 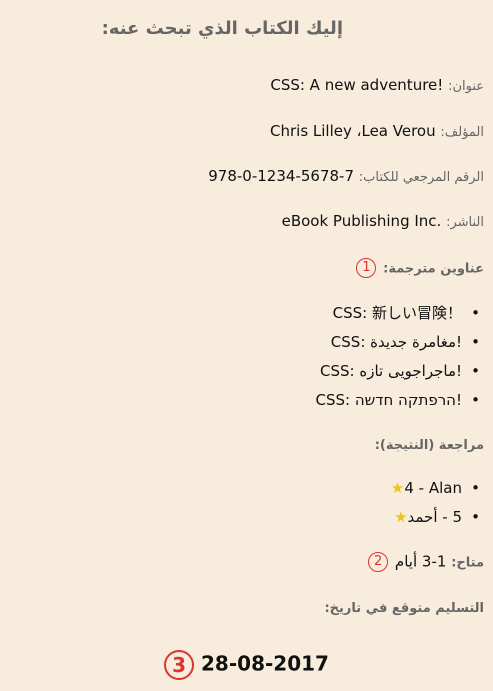 I want to click on availability-label: متاح:, so click(x=467, y=563).